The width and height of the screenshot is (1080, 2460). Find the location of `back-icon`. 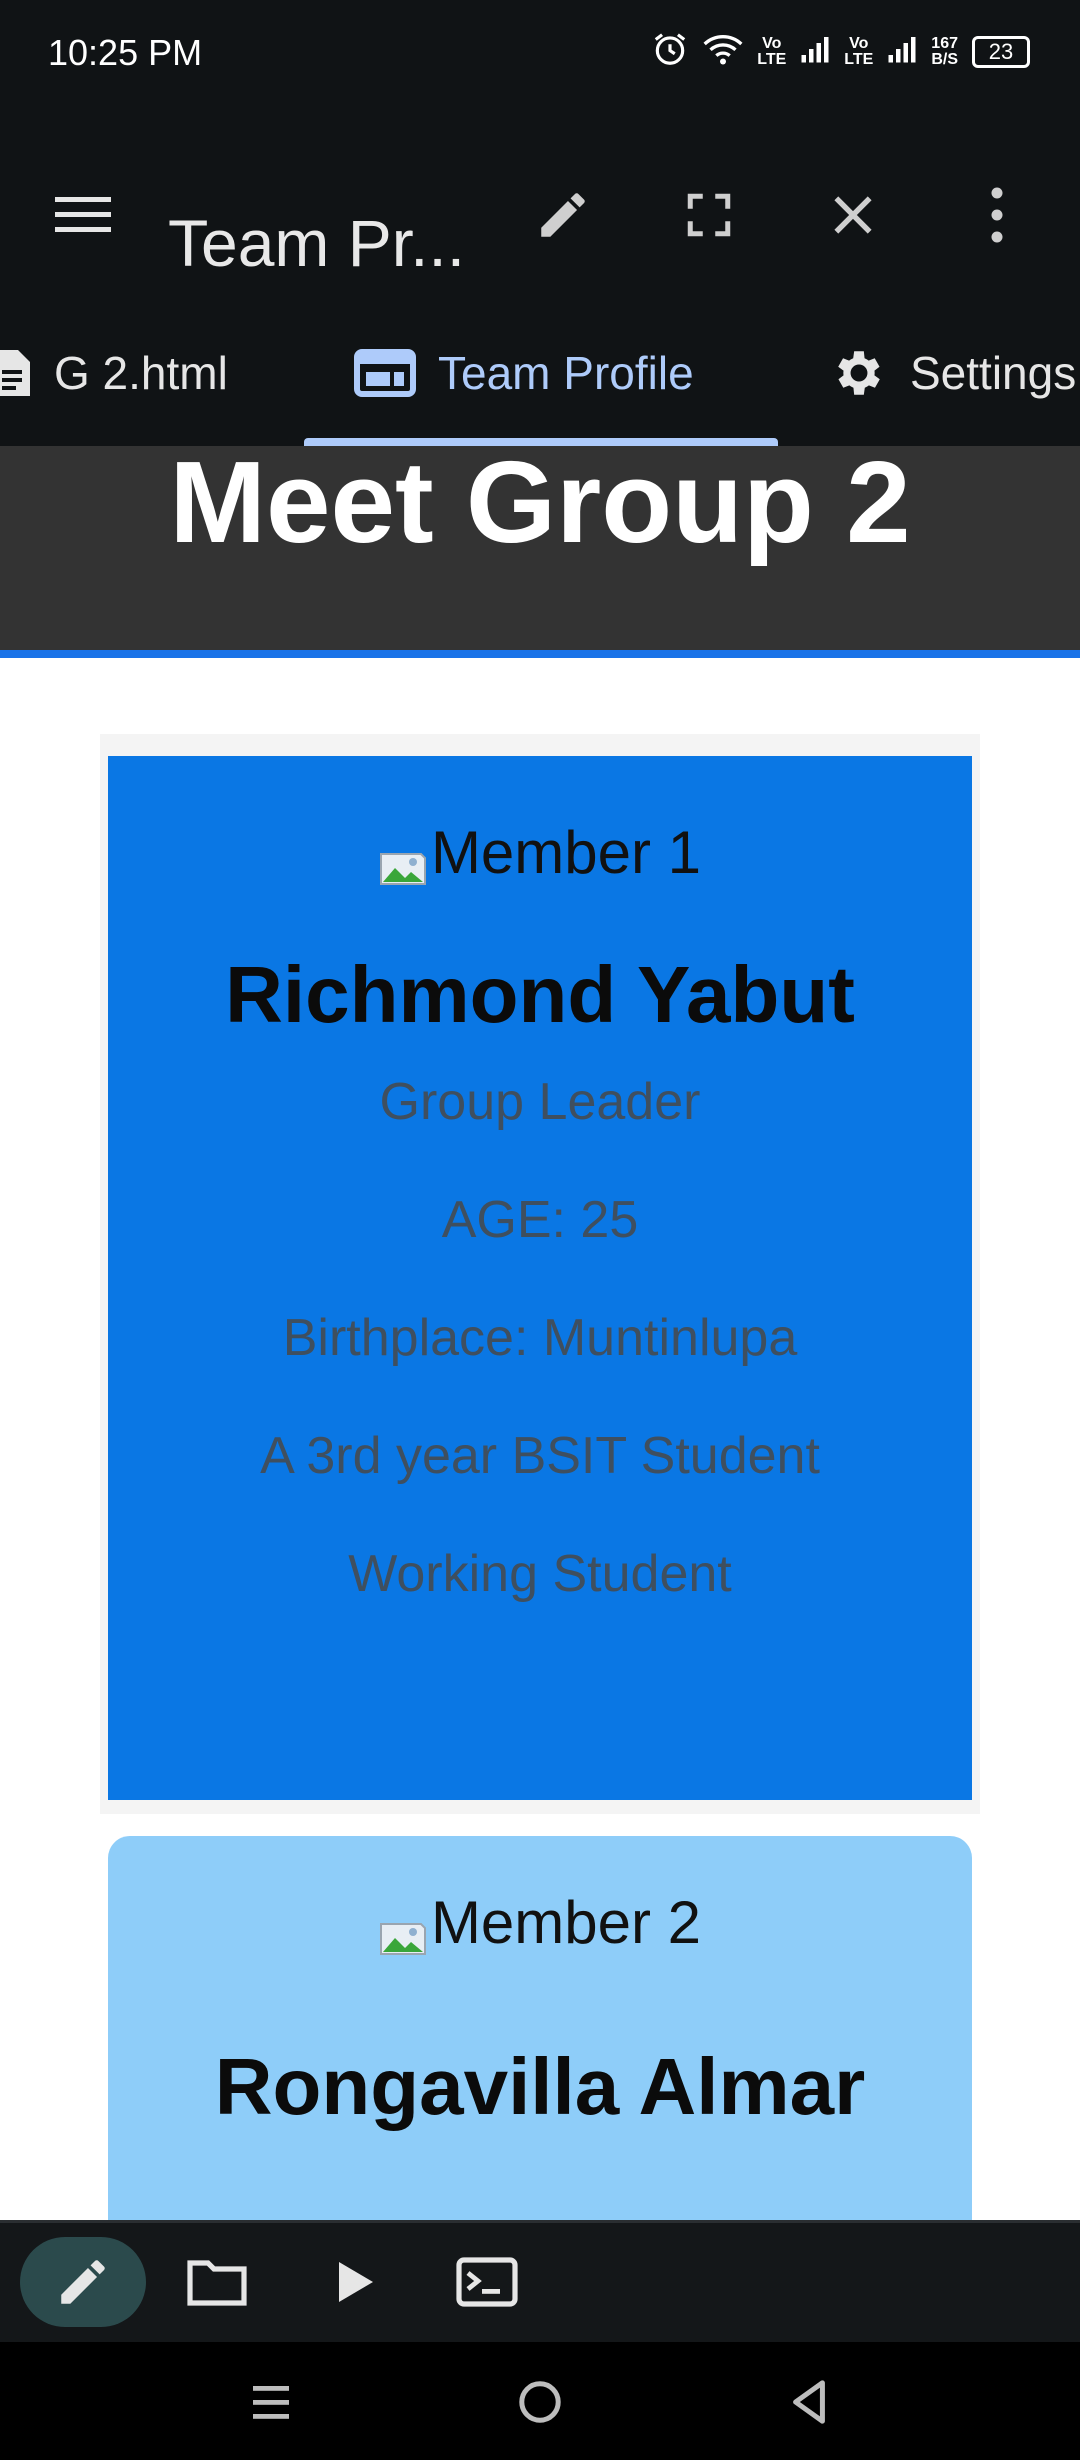

back-icon is located at coordinates (809, 2402).